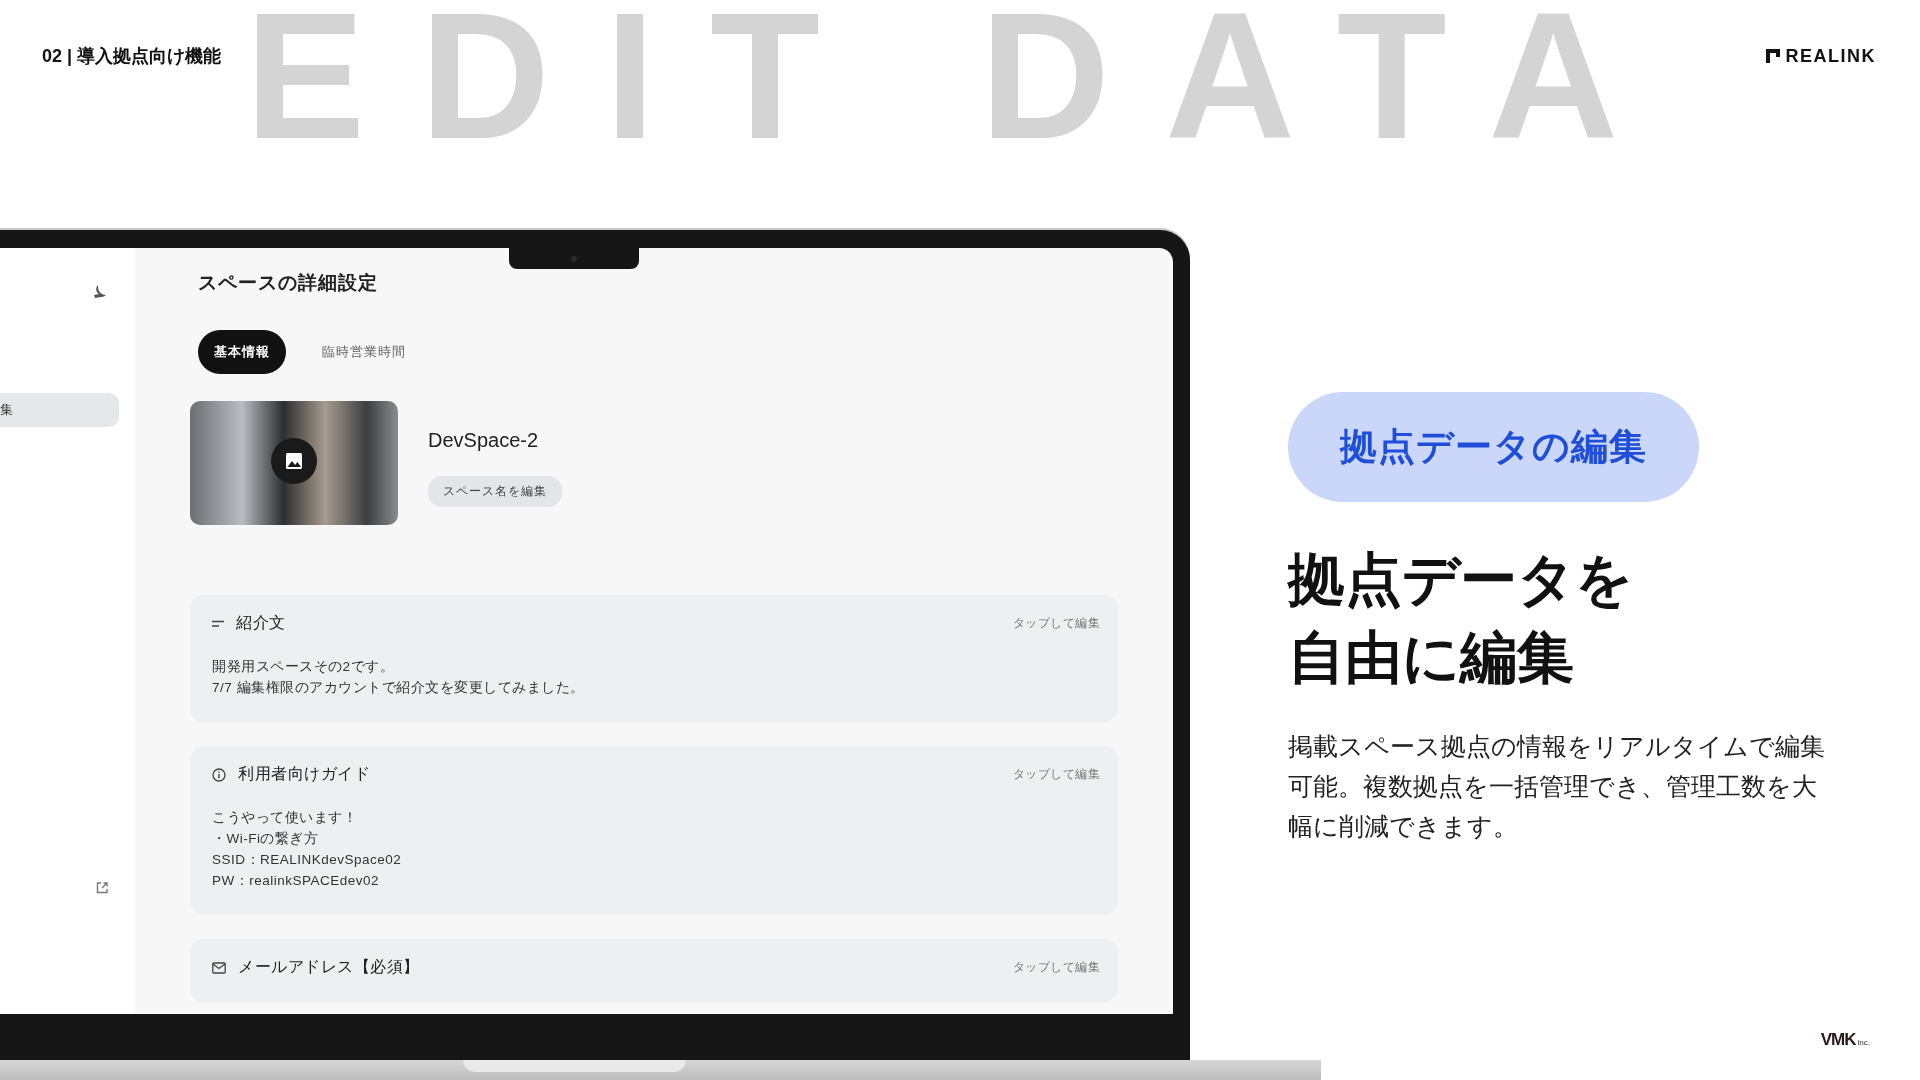 This screenshot has height=1080, width=1920. I want to click on section-label: 02 | 導入拠点向け機能, so click(132, 56).